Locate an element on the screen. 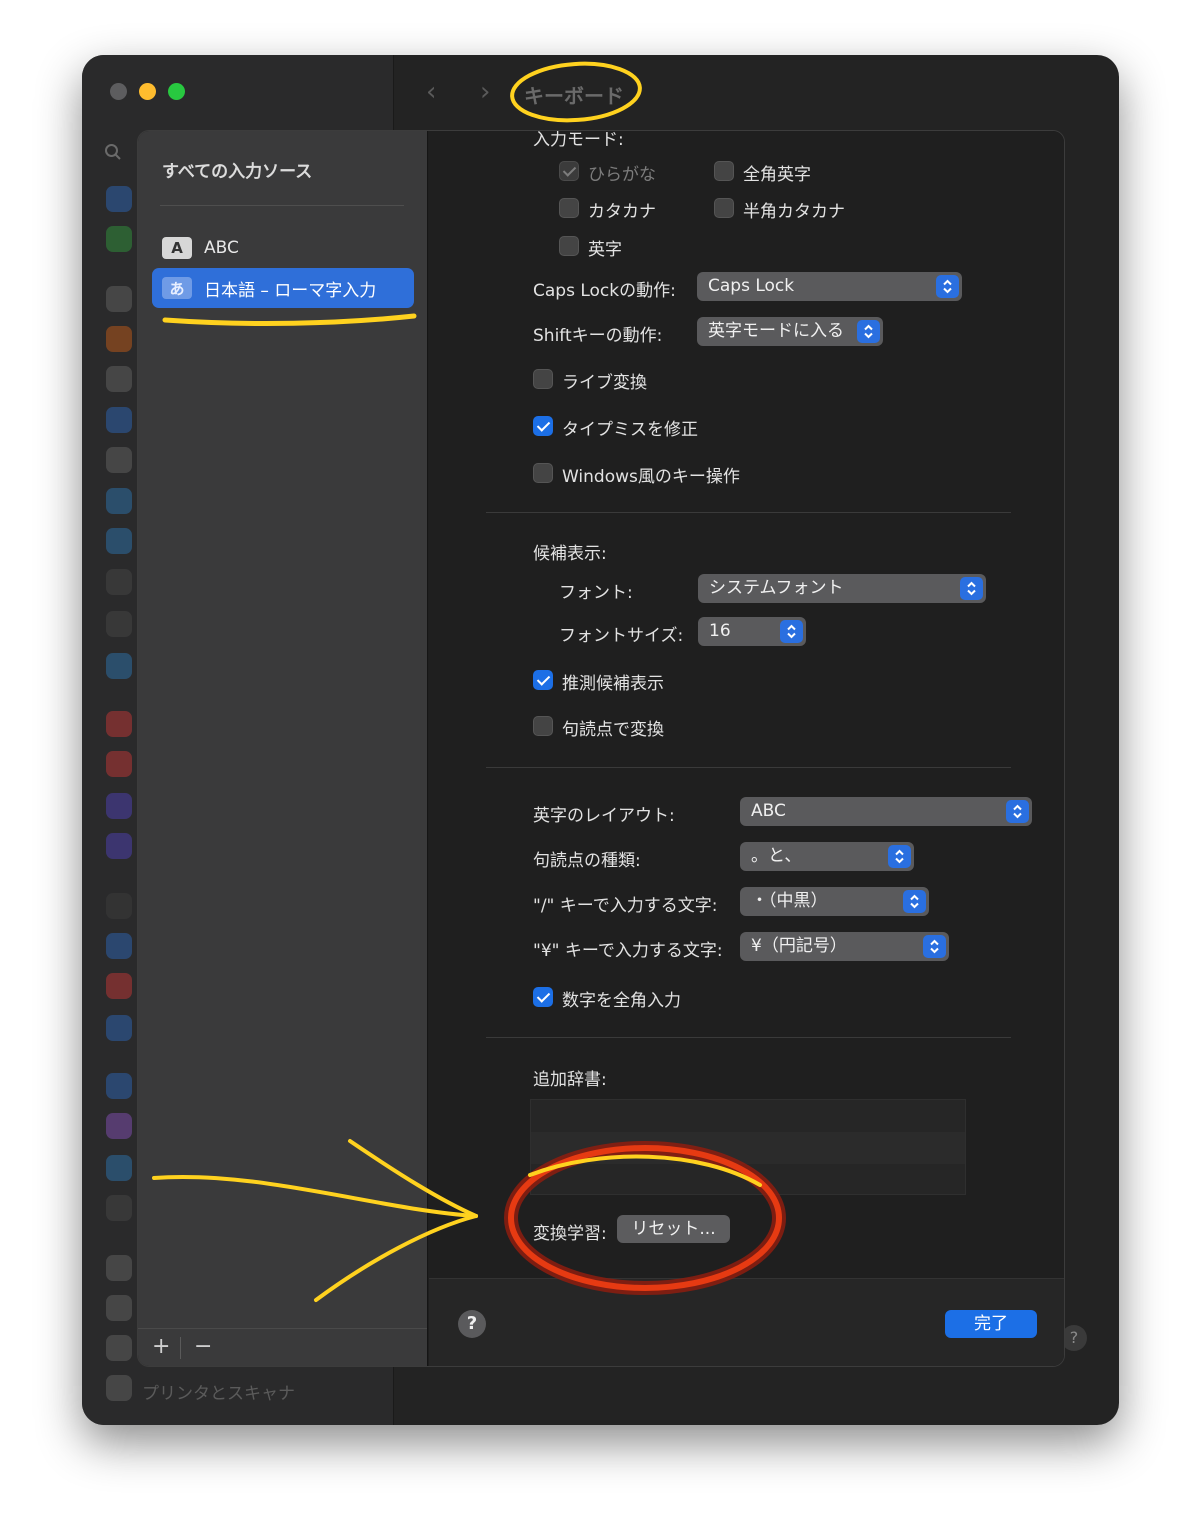 This screenshot has width=1200, height=1533. typo-correction-checkbox is located at coordinates (543, 426).